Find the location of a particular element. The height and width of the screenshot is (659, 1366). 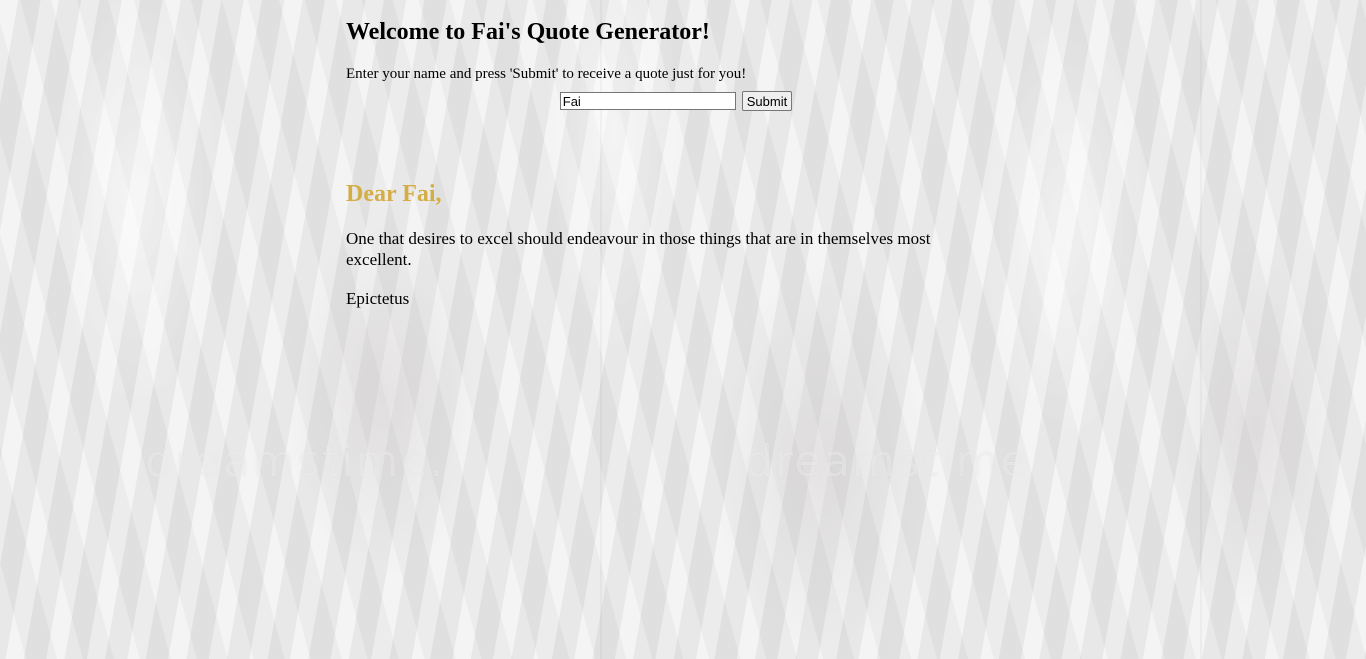

quote-author: Epictetus is located at coordinates (378, 298).